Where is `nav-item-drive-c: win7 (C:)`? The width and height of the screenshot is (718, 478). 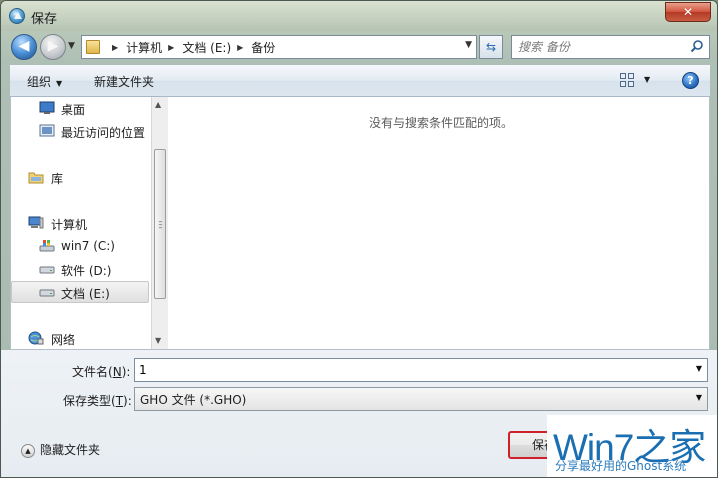
nav-item-drive-c: win7 (C:) is located at coordinates (80, 247).